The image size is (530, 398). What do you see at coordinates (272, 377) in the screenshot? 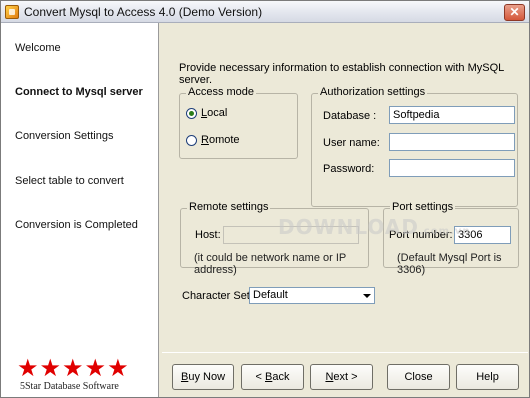
I see `back-button: < Back` at bounding box center [272, 377].